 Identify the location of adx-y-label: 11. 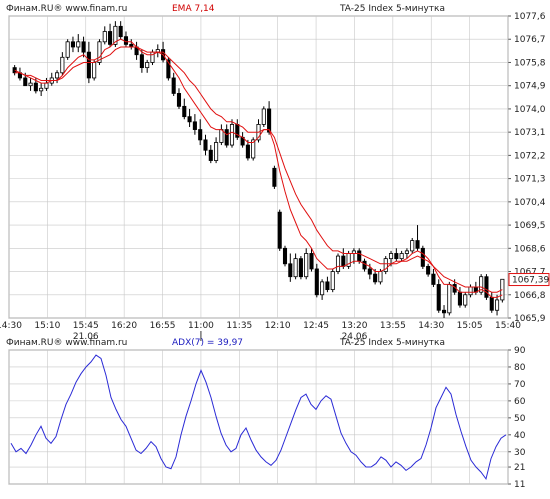
(519, 485).